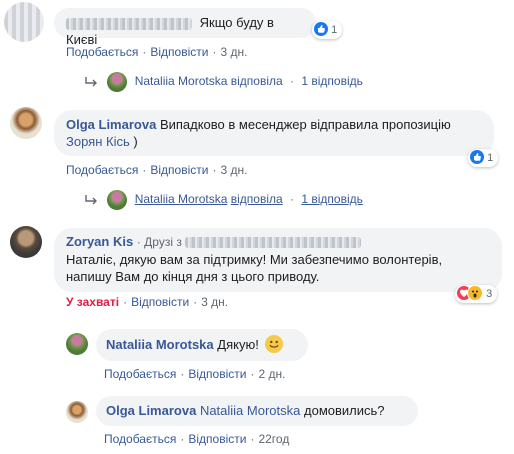 This screenshot has height=454, width=514. Describe the element at coordinates (26, 242) in the screenshot. I see `avatar-zoryan-kis` at that location.